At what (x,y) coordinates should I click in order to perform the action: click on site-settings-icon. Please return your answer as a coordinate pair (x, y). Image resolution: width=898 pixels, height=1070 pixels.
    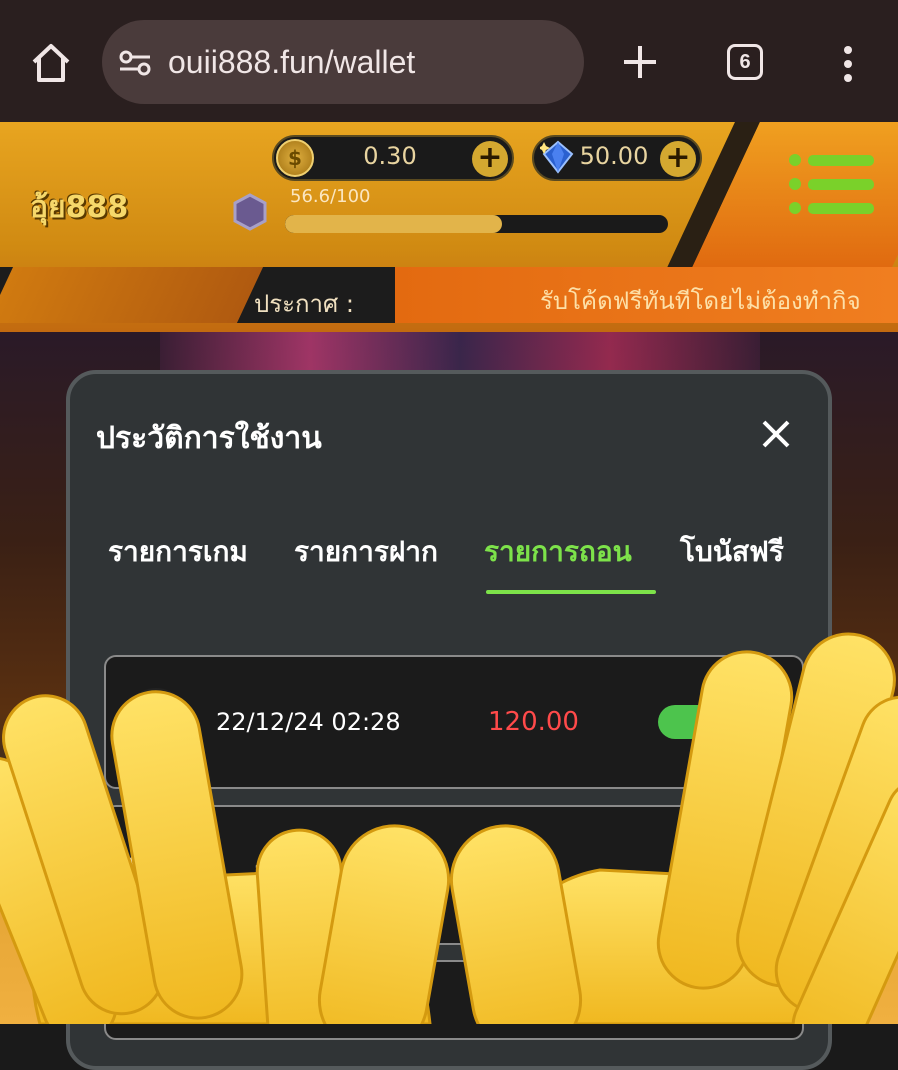
    Looking at the image, I should click on (135, 63).